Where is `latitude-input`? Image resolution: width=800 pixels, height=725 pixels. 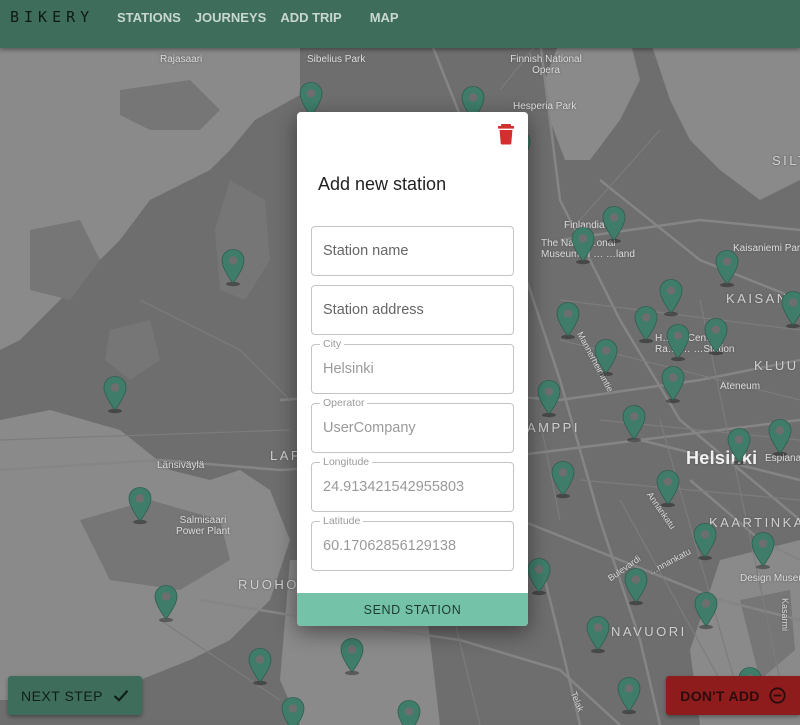
latitude-input is located at coordinates (412, 546).